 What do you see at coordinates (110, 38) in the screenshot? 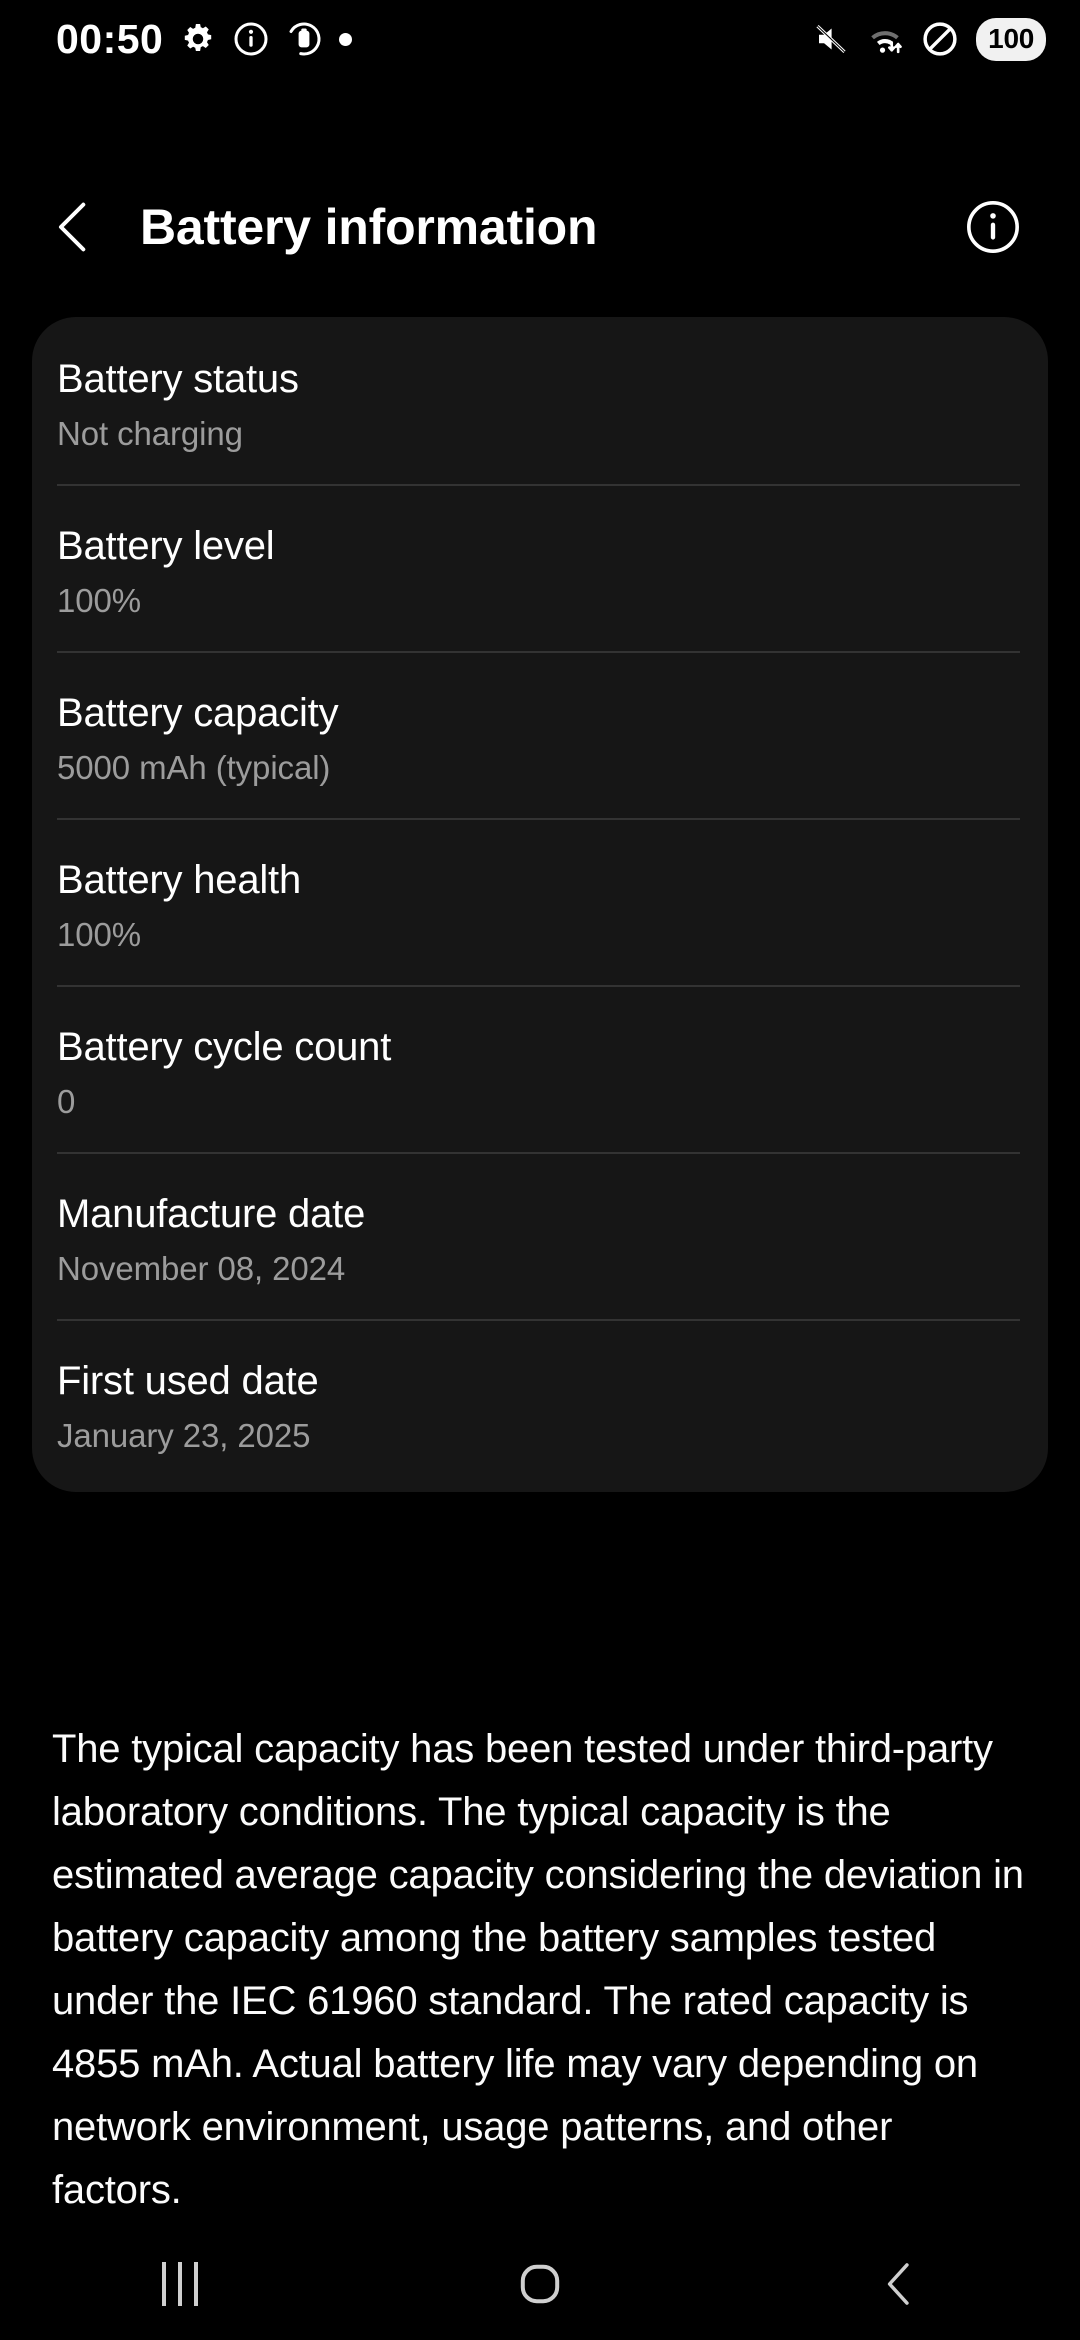
I see `status-bar-clock: 00:50` at bounding box center [110, 38].